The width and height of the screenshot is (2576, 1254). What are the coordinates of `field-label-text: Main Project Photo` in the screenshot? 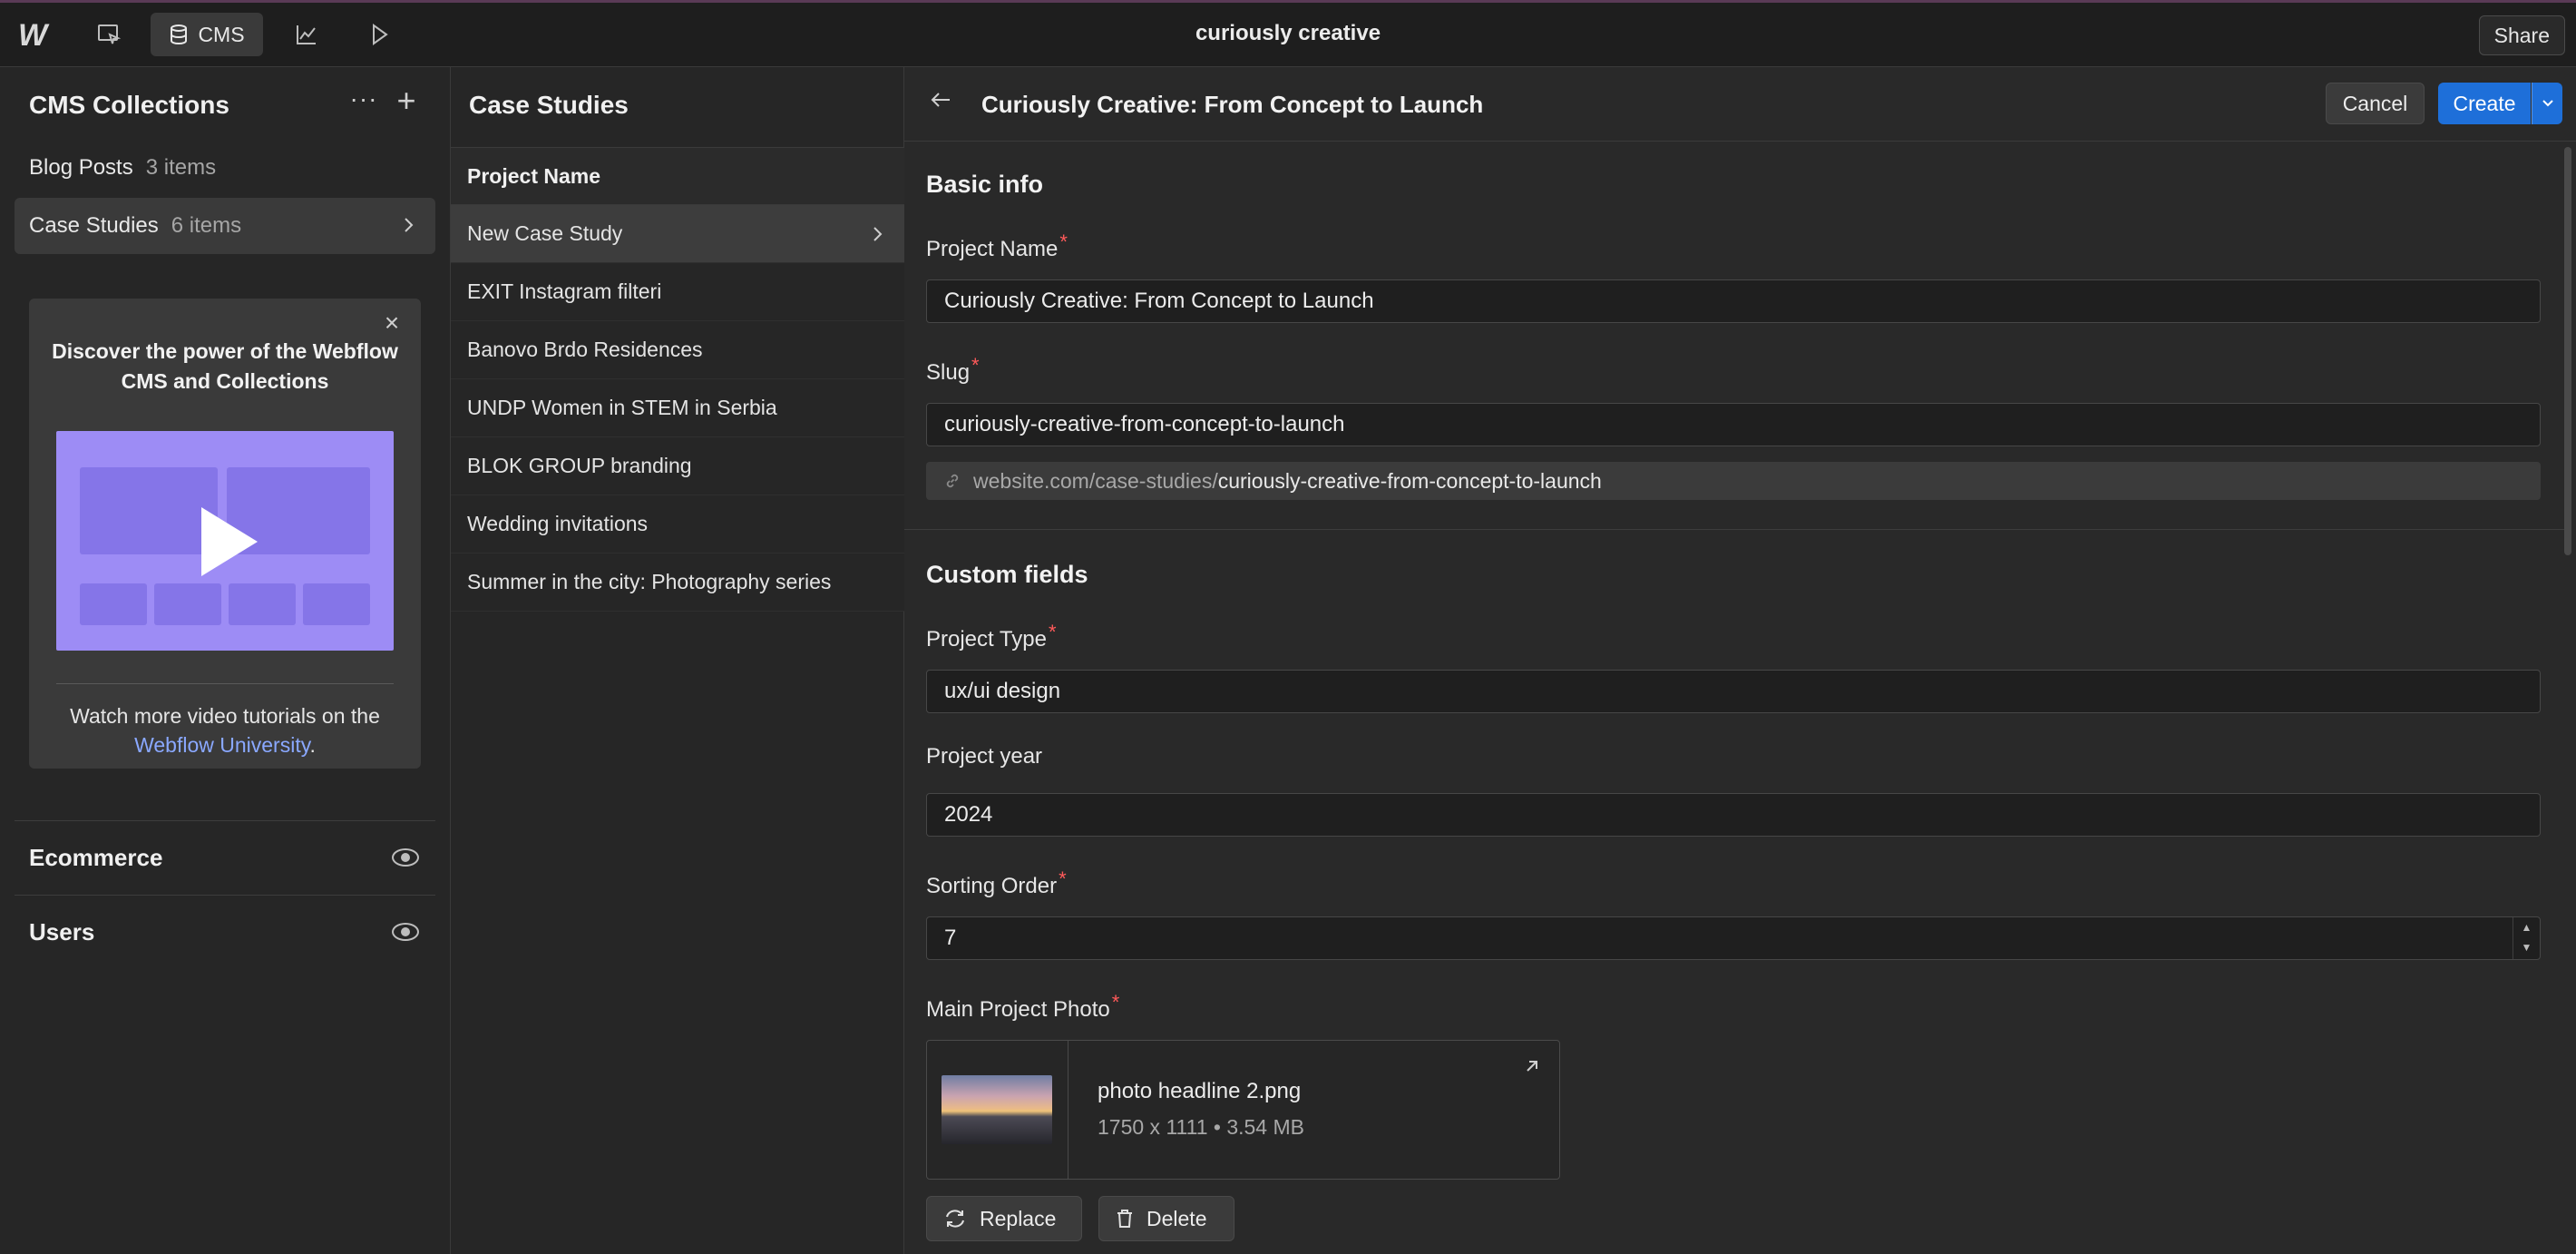 It's located at (1018, 1009).